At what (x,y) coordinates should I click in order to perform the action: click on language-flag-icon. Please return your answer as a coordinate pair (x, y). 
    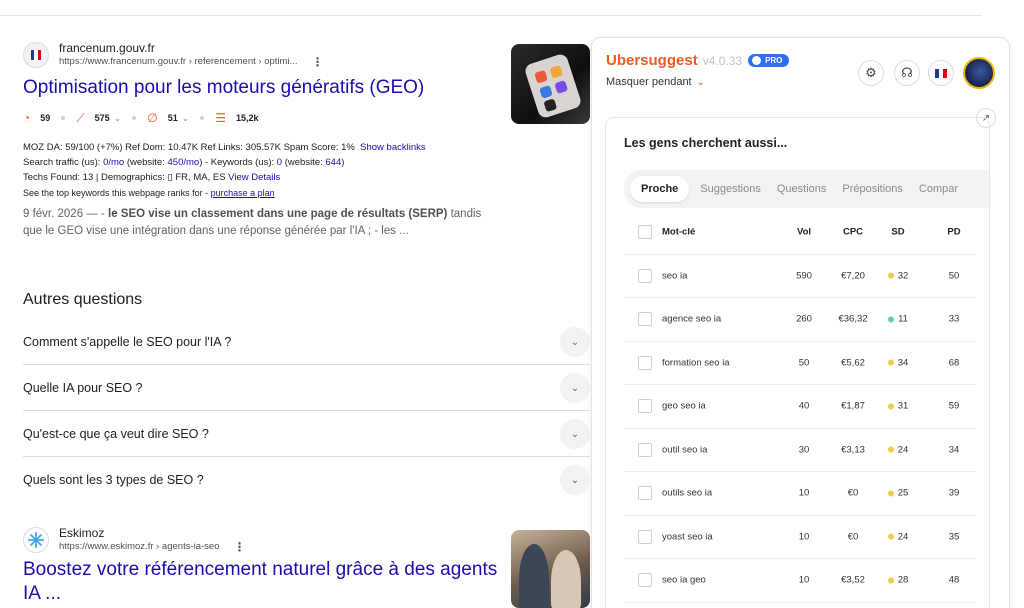
    Looking at the image, I should click on (941, 73).